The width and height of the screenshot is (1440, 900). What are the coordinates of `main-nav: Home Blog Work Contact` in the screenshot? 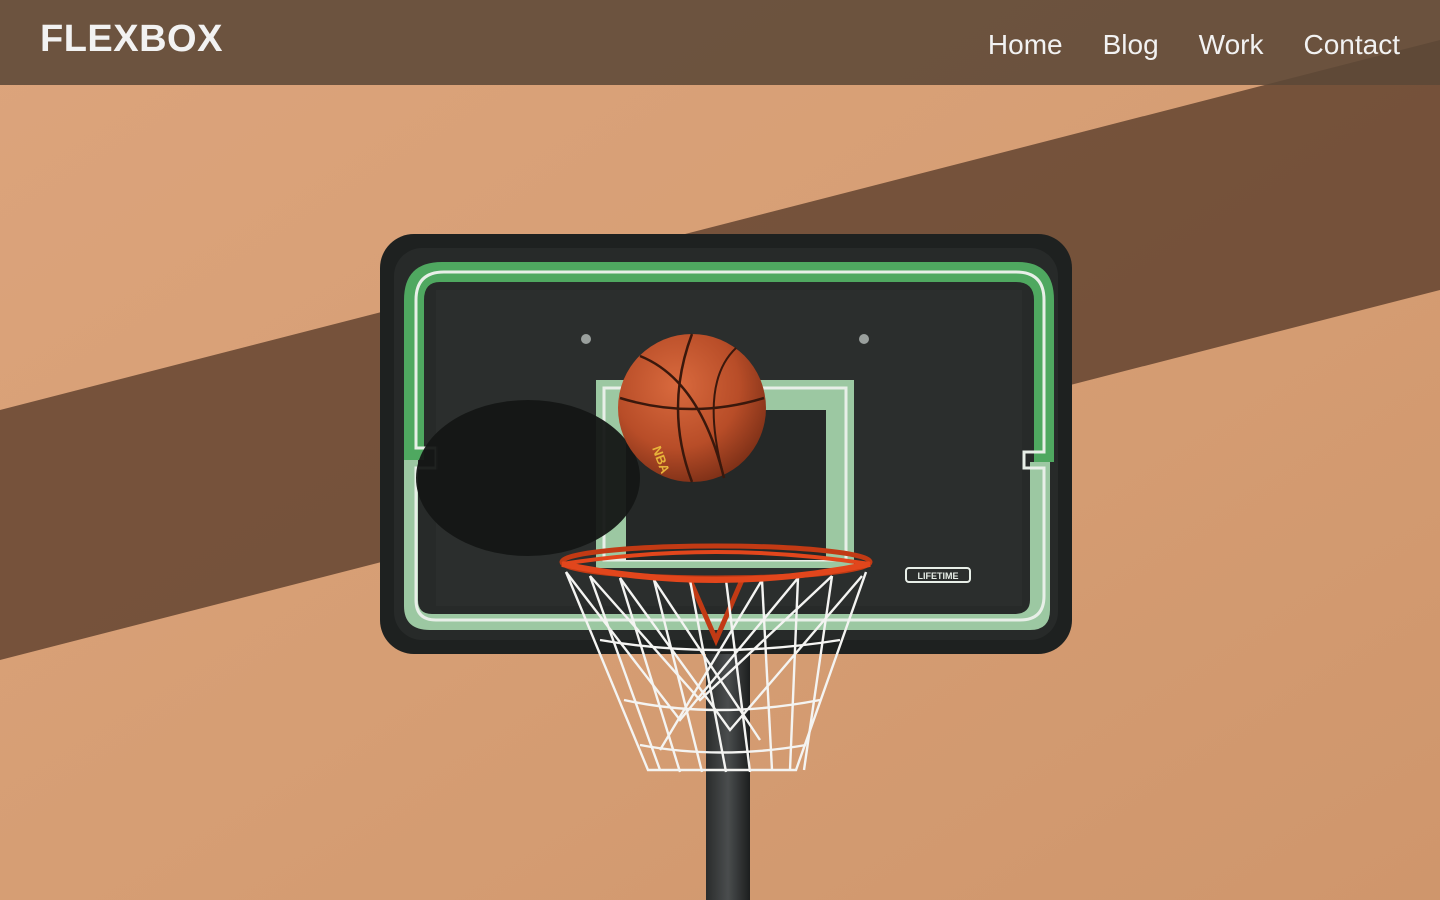 It's located at (1194, 45).